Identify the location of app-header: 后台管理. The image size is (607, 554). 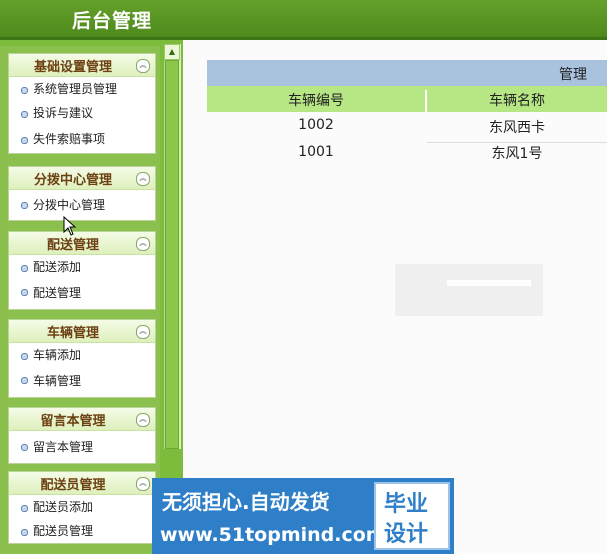
(303, 20).